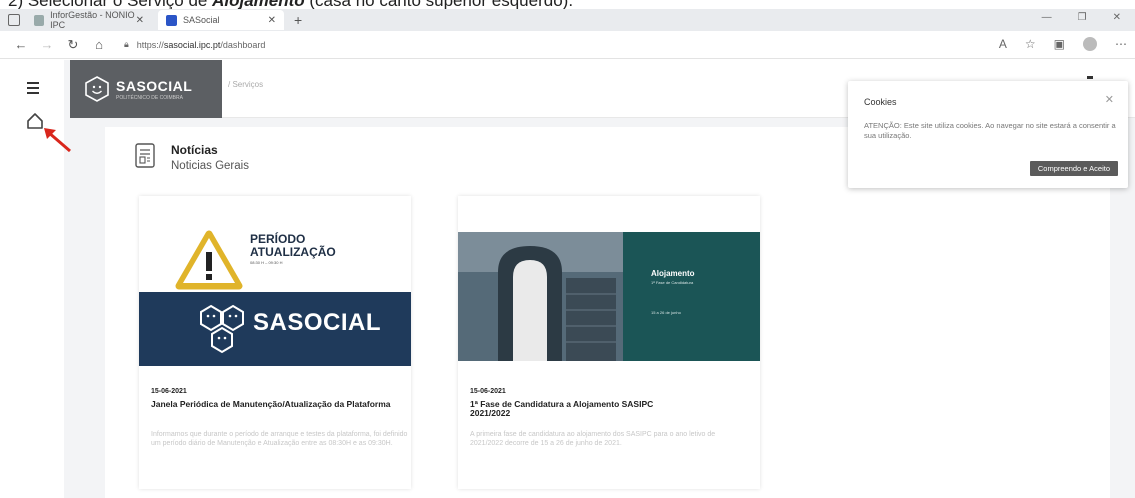 Image resolution: width=1135 pixels, height=498 pixels. I want to click on url-host: sasocial.ipc.pt, so click(192, 44).